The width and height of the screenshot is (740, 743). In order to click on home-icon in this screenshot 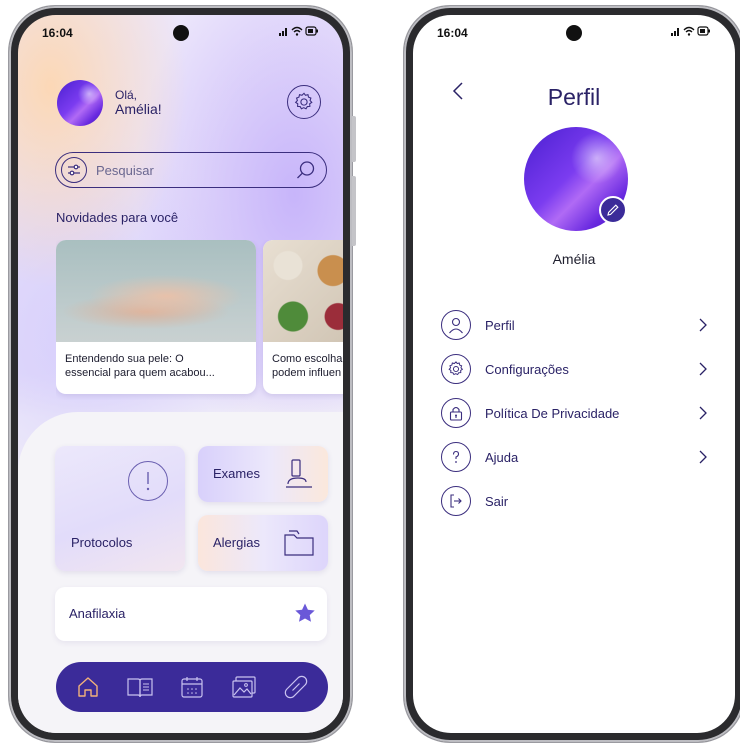, I will do `click(88, 687)`.